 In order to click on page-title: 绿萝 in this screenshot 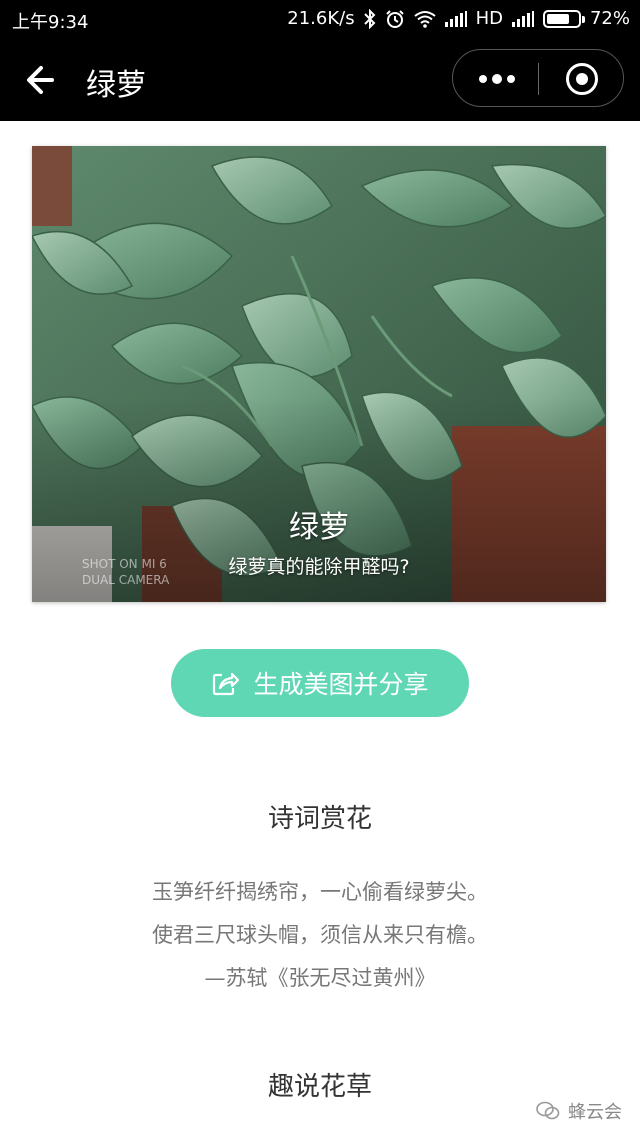, I will do `click(116, 85)`.